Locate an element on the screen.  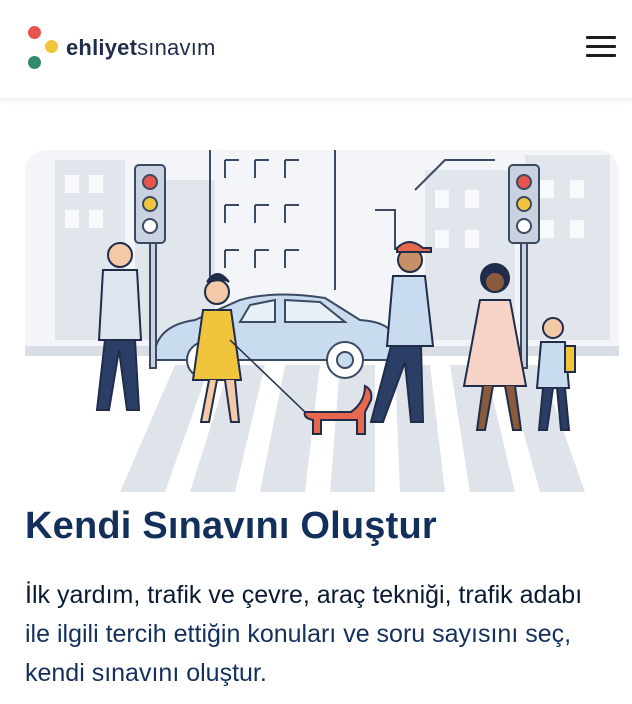
brand-logo: ehliyetsınavım is located at coordinates (121, 48).